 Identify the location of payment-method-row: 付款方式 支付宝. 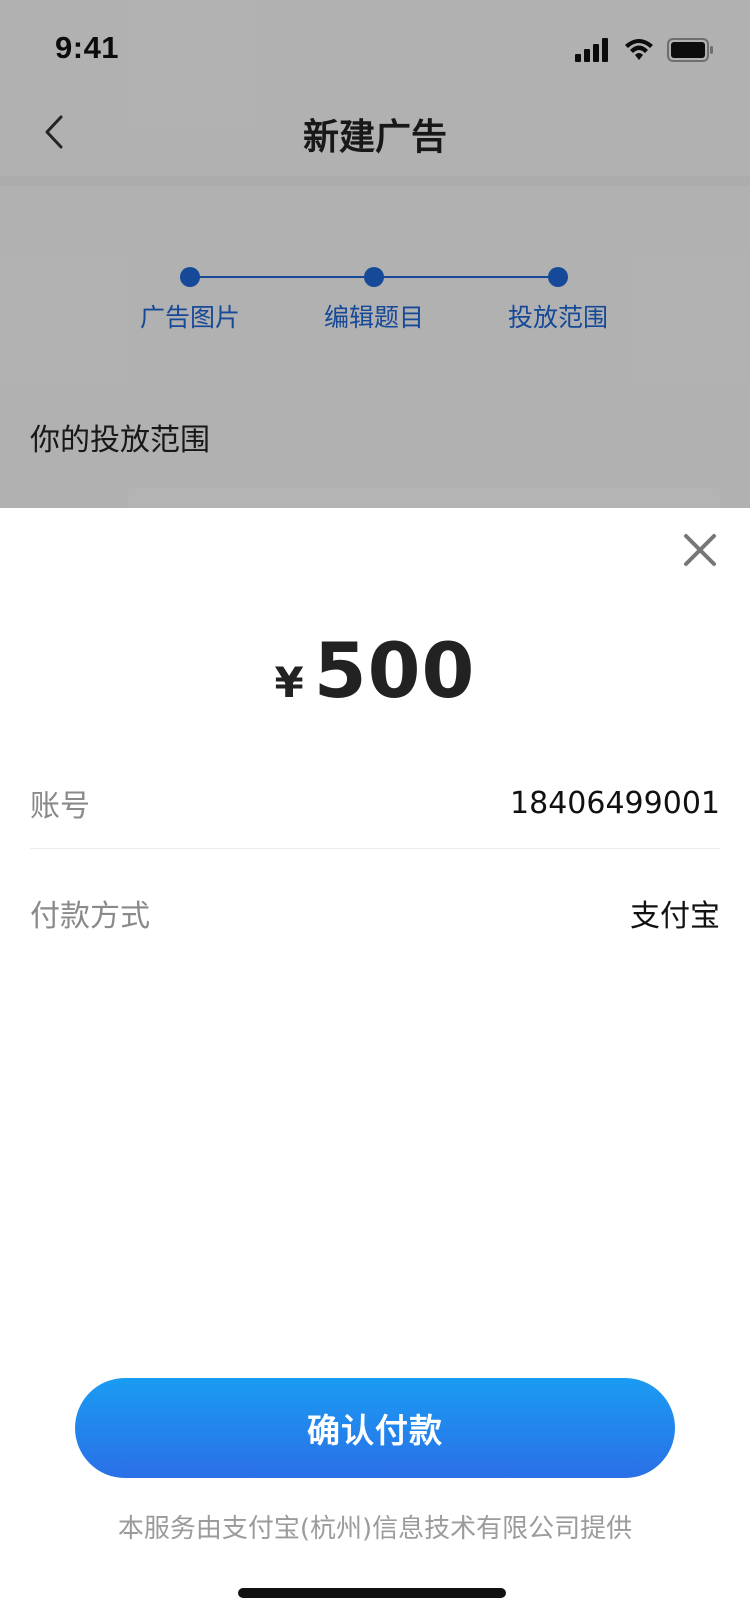
(375, 913).